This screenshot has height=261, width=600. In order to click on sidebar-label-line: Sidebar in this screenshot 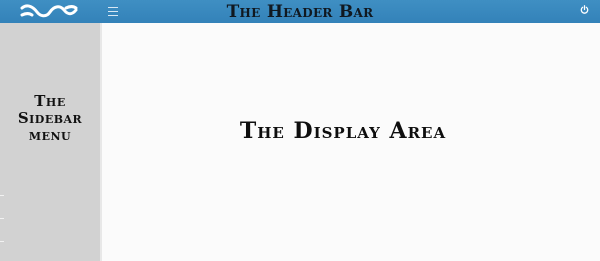, I will do `click(50, 118)`.